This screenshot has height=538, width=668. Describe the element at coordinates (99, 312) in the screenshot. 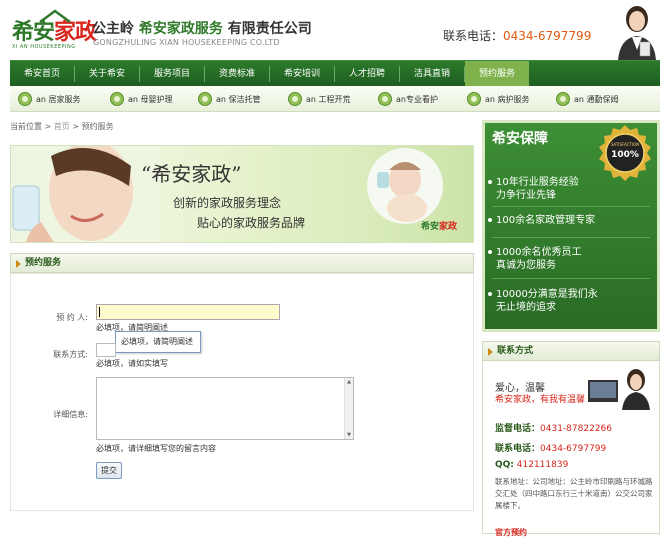

I see `text-cursor` at that location.